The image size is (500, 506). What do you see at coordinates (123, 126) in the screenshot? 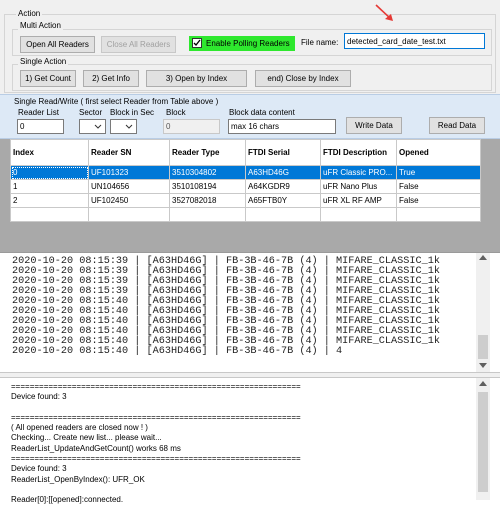
I see `block-in-sec-select` at bounding box center [123, 126].